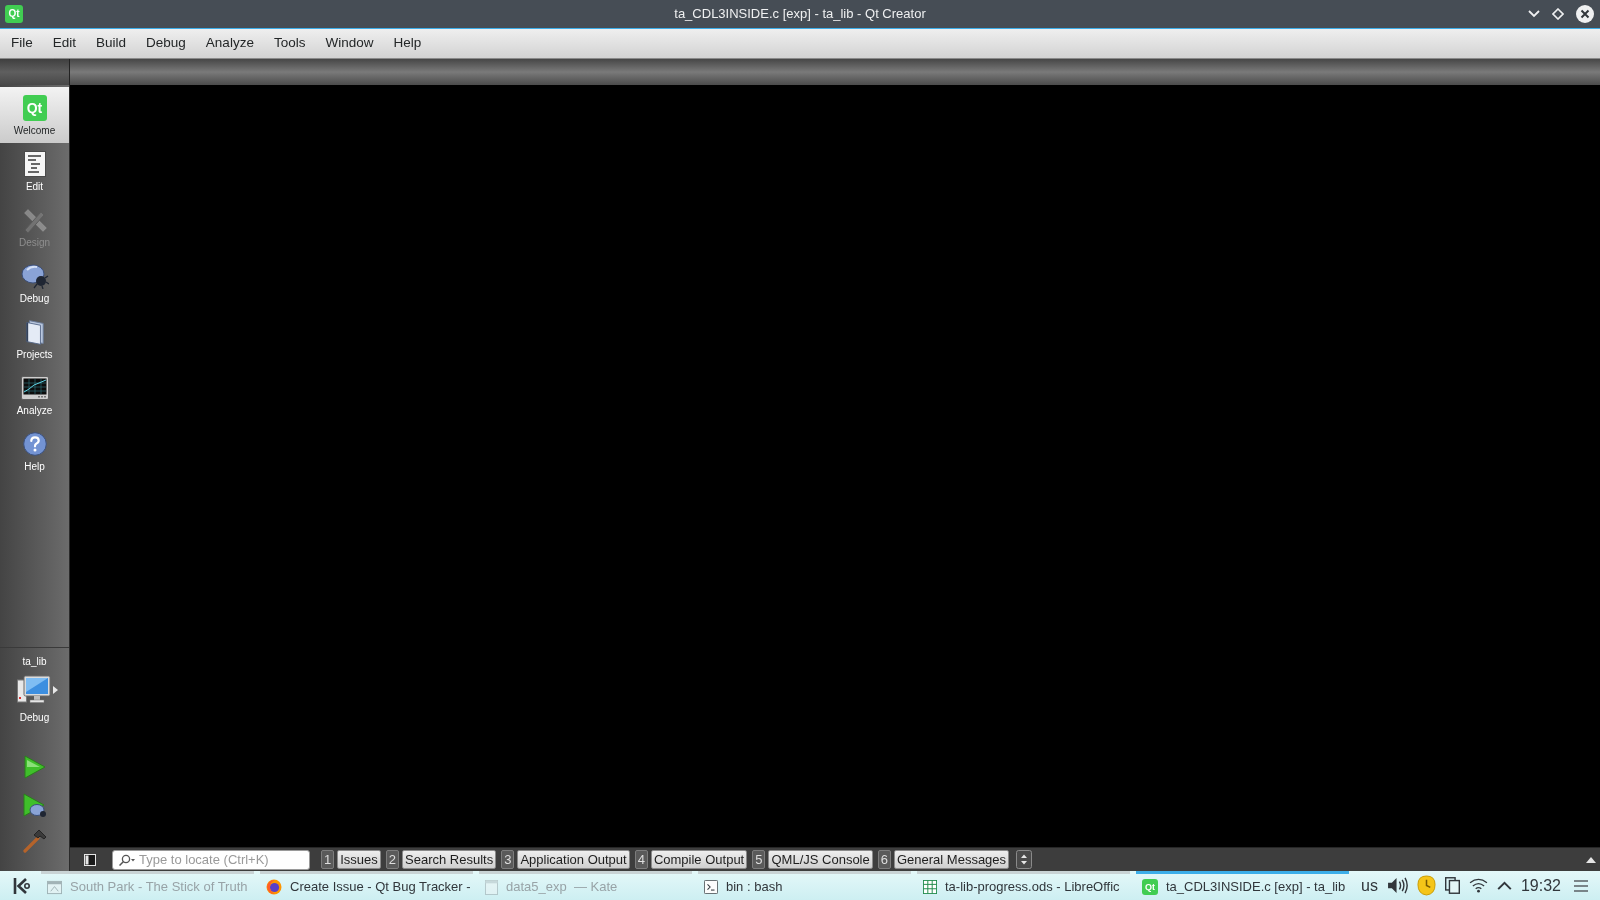 The height and width of the screenshot is (900, 1600). I want to click on taskbar-task: ta-lib-progress.ods - LibreOffic, so click(1023, 885).